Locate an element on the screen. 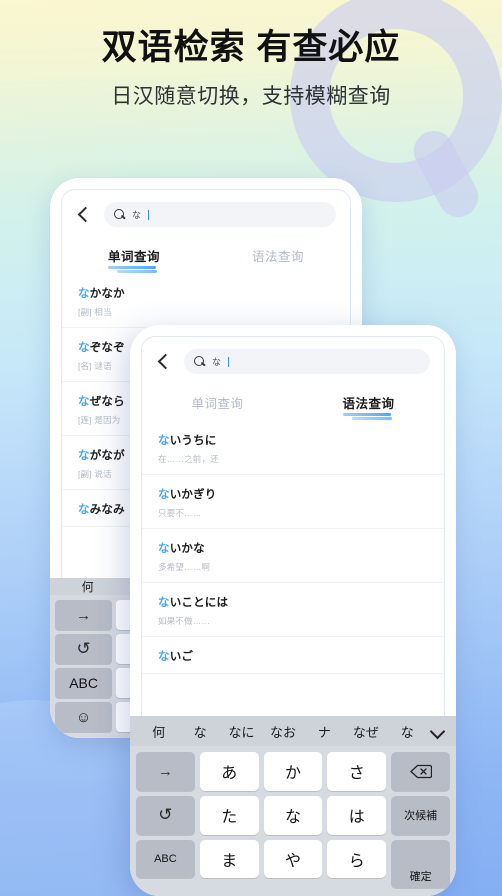 This screenshot has height=896, width=502. list-item: ないかな 多希望……啊 is located at coordinates (293, 556).